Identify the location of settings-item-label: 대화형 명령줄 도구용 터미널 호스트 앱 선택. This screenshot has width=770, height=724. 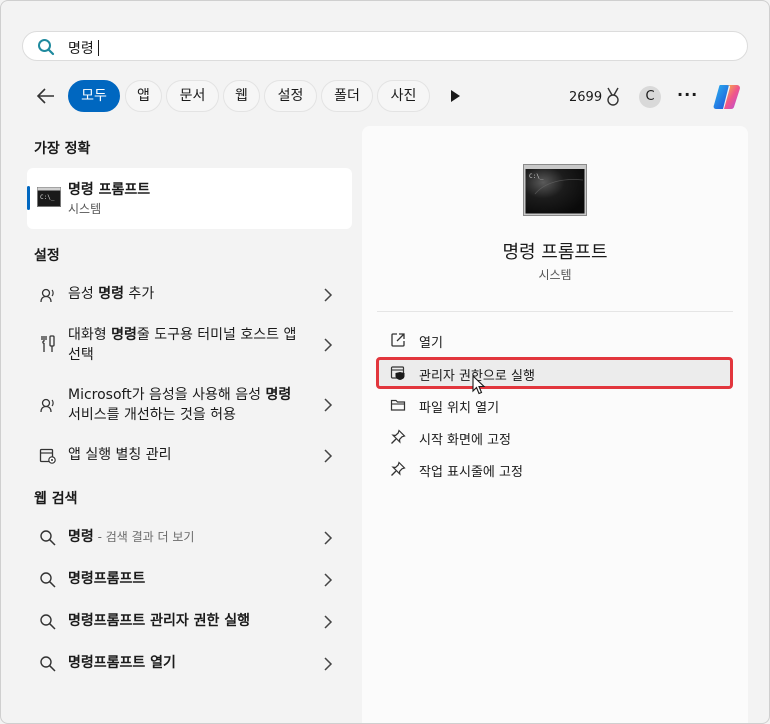
(182, 345).